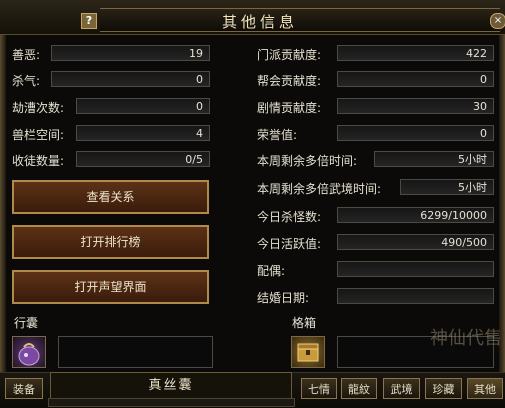 Image resolution: width=505 pixels, height=408 pixels. I want to click on stat-label-good-evil: 善恶:, so click(26, 55).